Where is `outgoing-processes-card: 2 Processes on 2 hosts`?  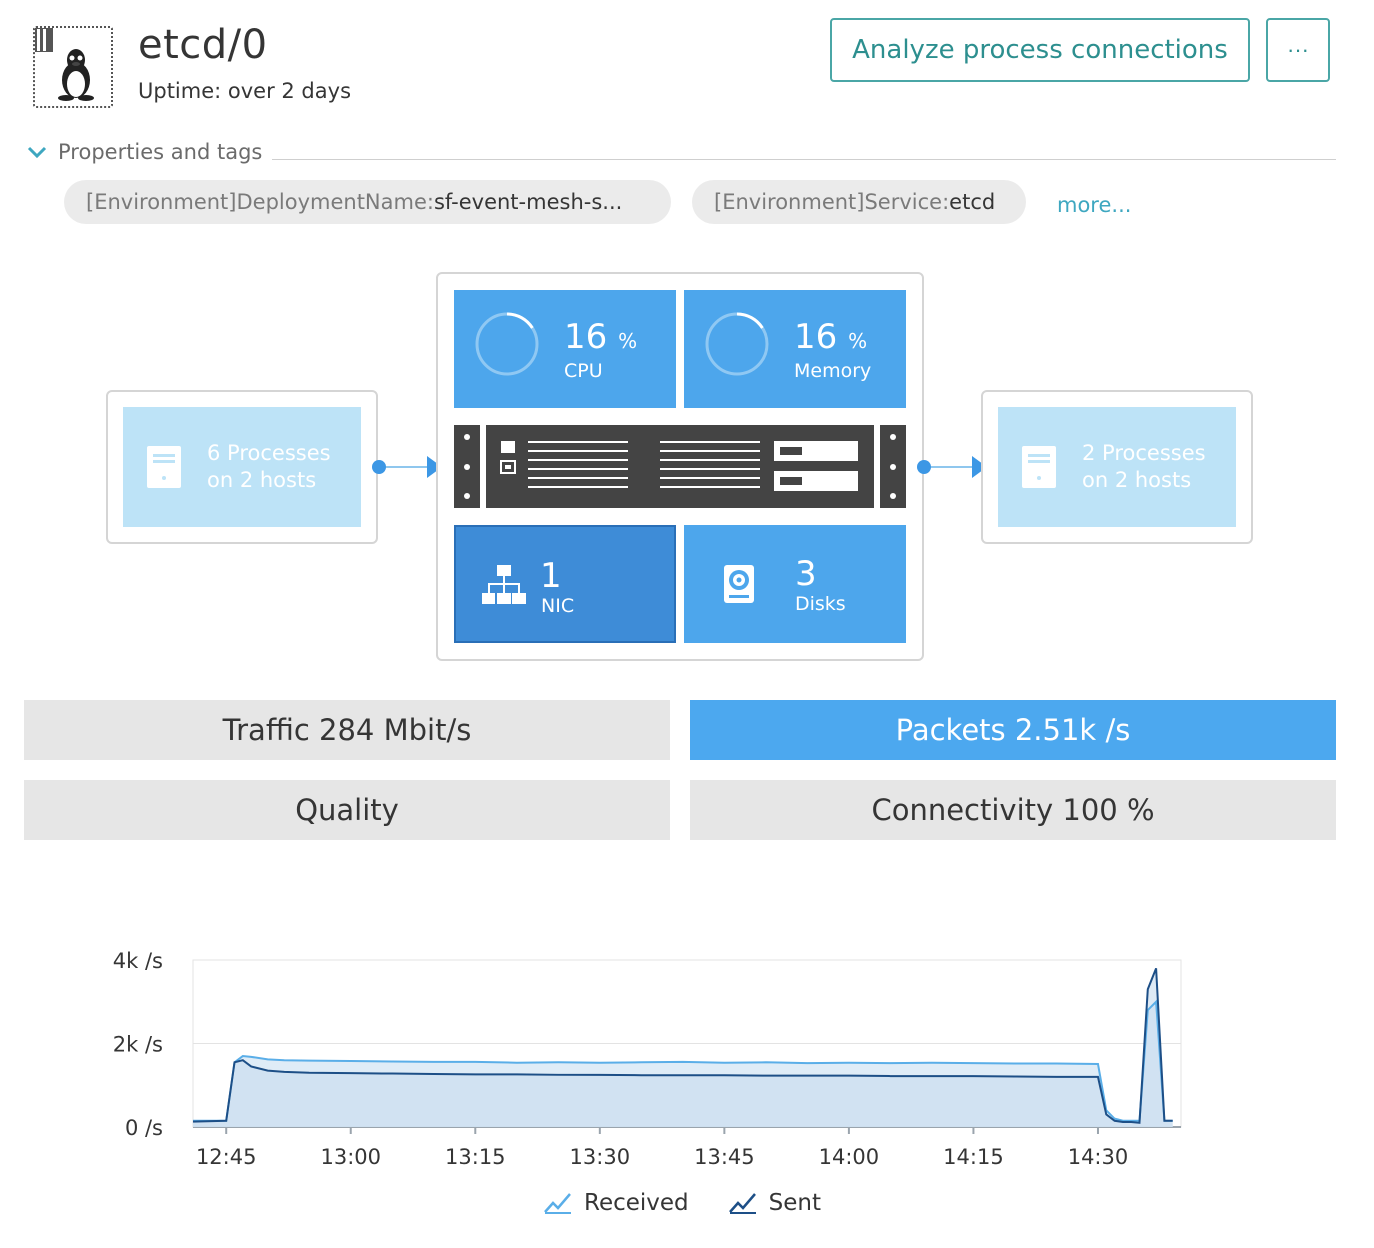
outgoing-processes-card: 2 Processes on 2 hosts is located at coordinates (1117, 467).